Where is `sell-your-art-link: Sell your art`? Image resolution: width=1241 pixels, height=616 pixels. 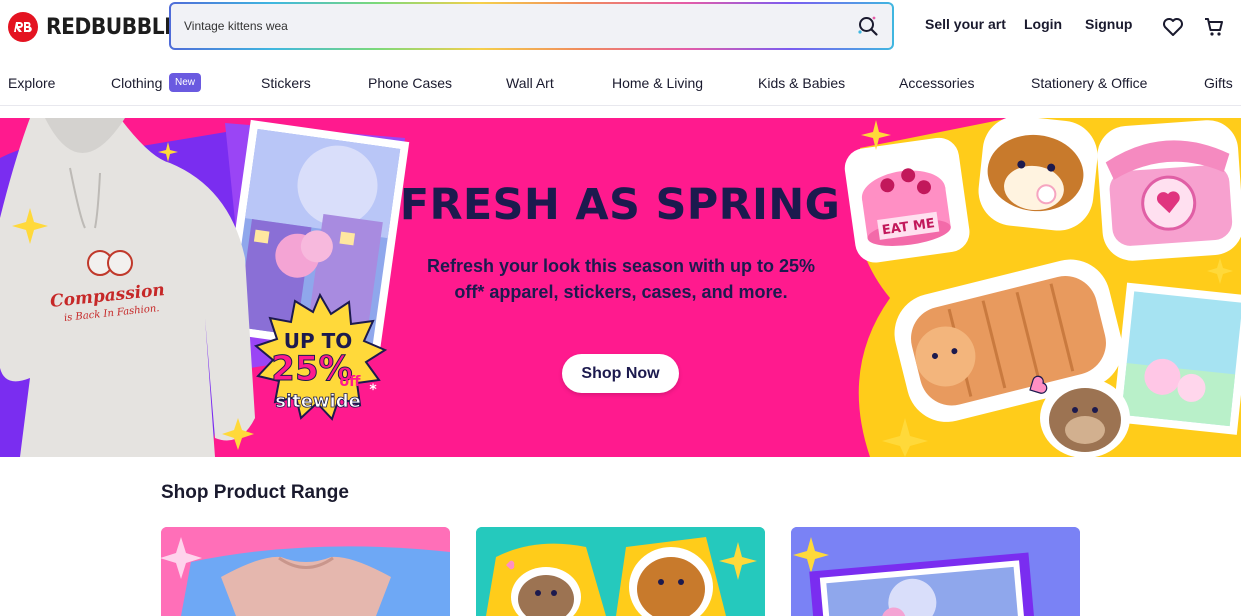 sell-your-art-link: Sell your art is located at coordinates (965, 24).